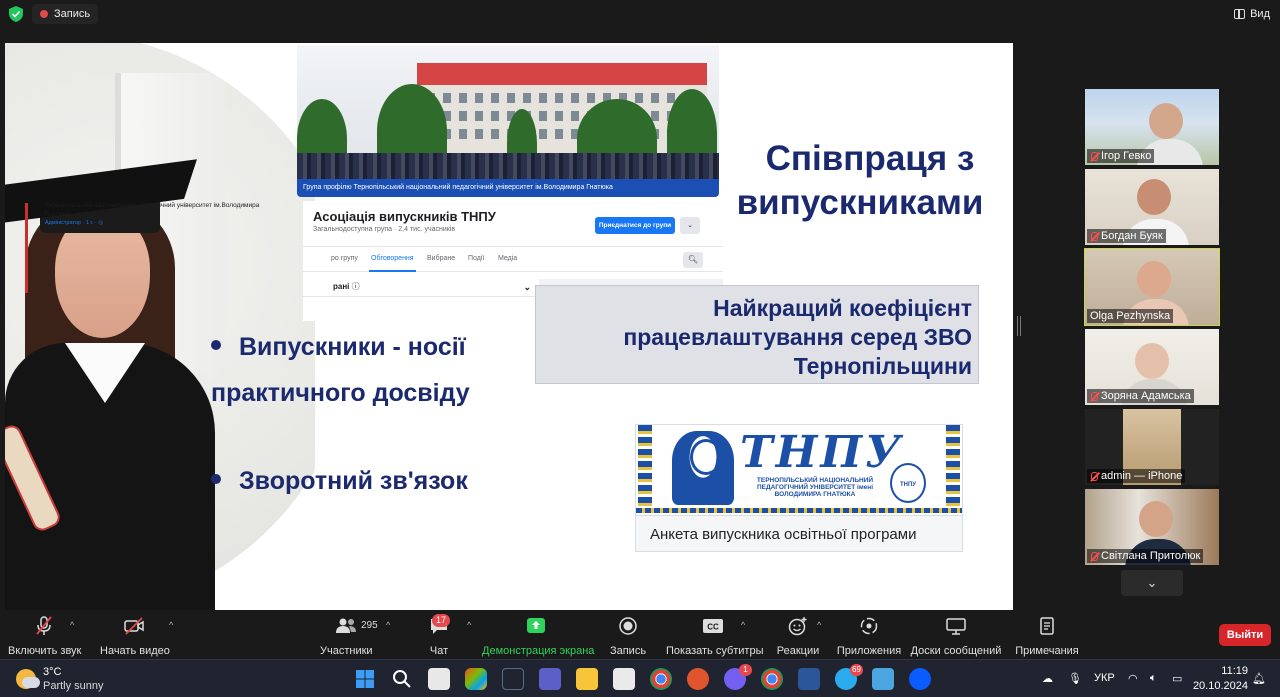 This screenshot has width=1280, height=697. I want to click on windows-start-icon, so click(365, 679).